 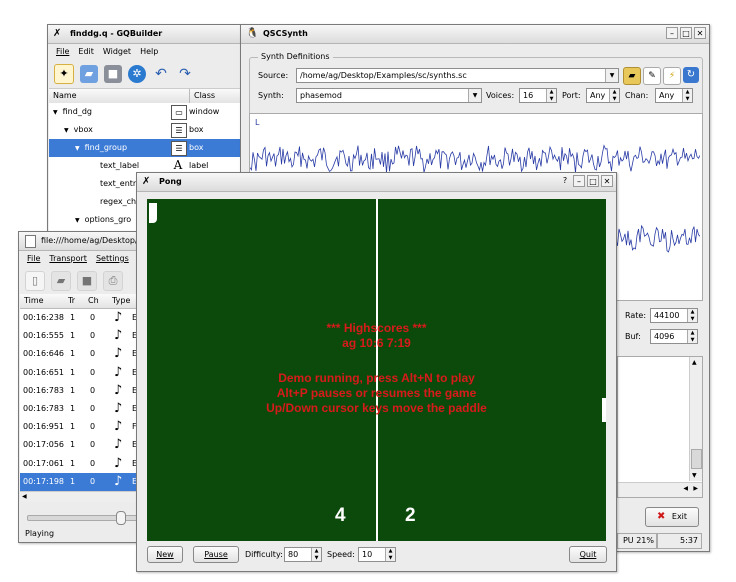 I want to click on synth-combo: phasemod ▼, so click(x=389, y=95).